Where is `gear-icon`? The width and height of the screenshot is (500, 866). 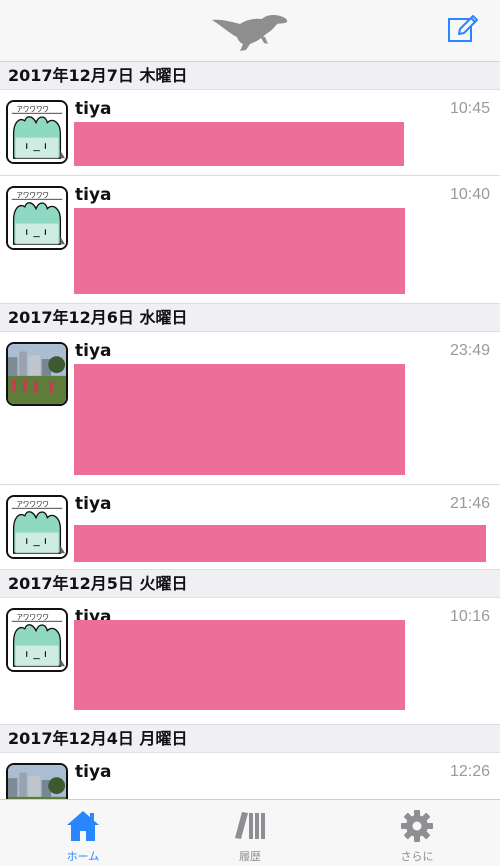
gear-icon is located at coordinates (417, 826).